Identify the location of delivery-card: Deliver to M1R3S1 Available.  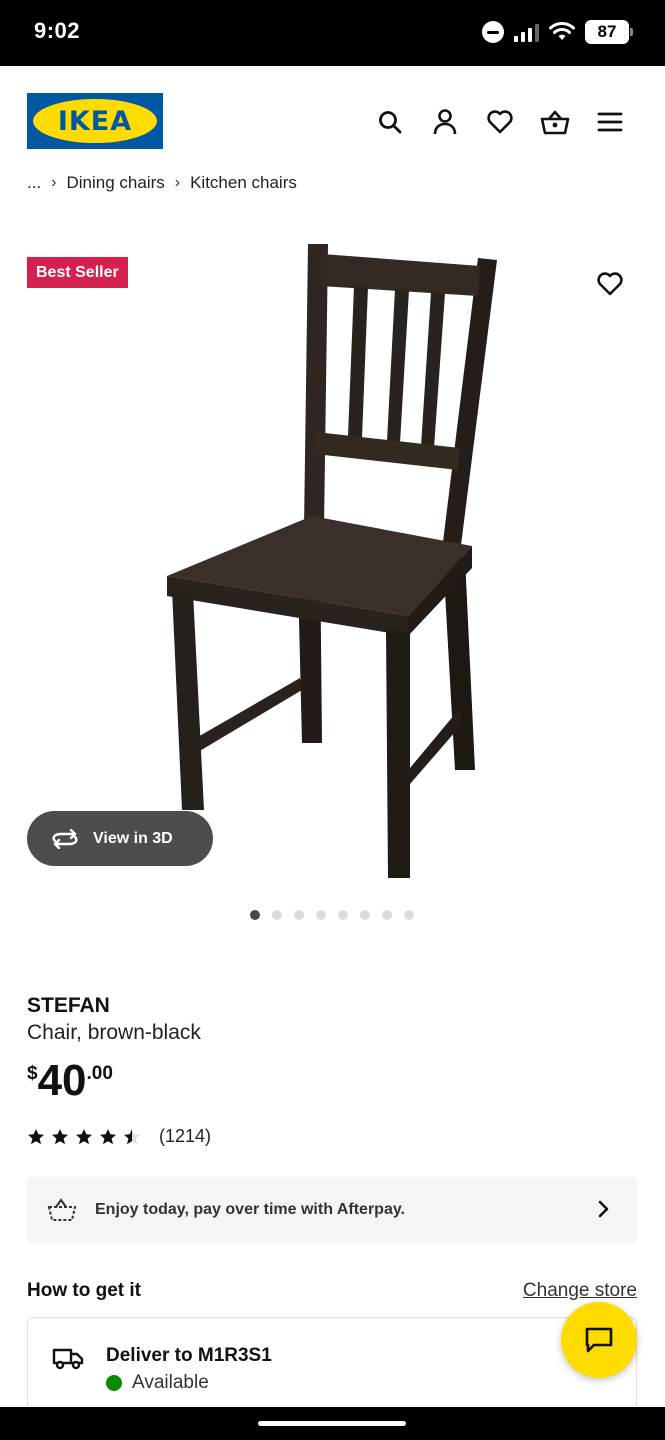
(332, 1367).